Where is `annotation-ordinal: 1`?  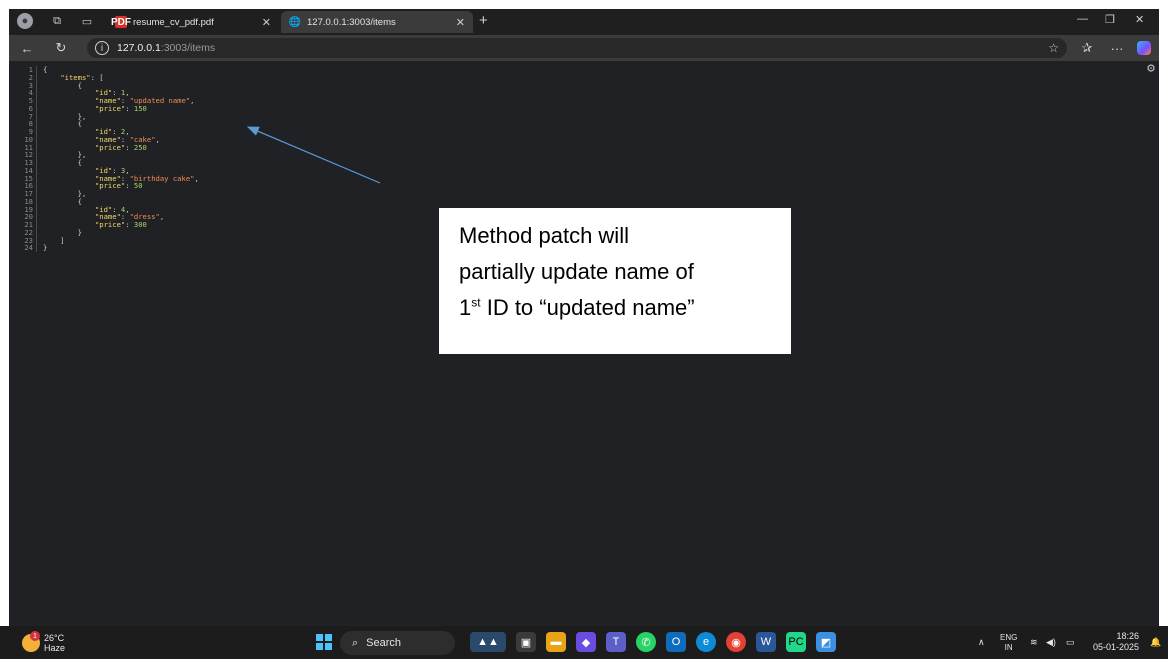
annotation-ordinal: 1 is located at coordinates (465, 307).